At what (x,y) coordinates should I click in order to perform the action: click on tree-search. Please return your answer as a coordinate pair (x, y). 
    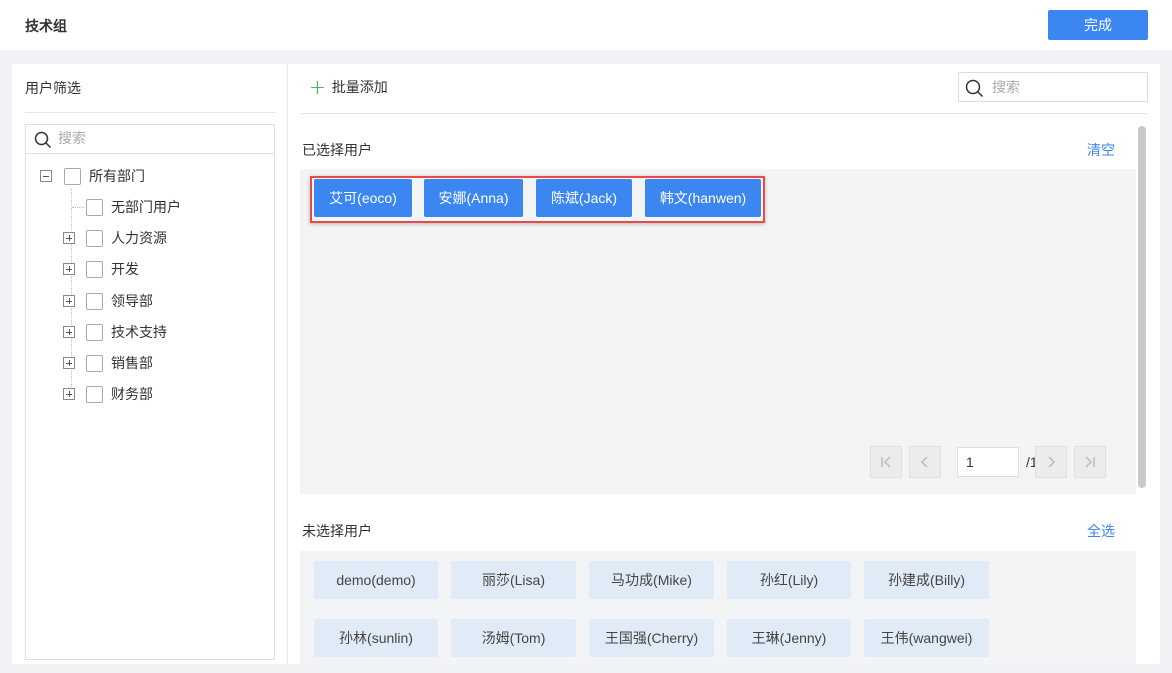
    Looking at the image, I should click on (150, 139).